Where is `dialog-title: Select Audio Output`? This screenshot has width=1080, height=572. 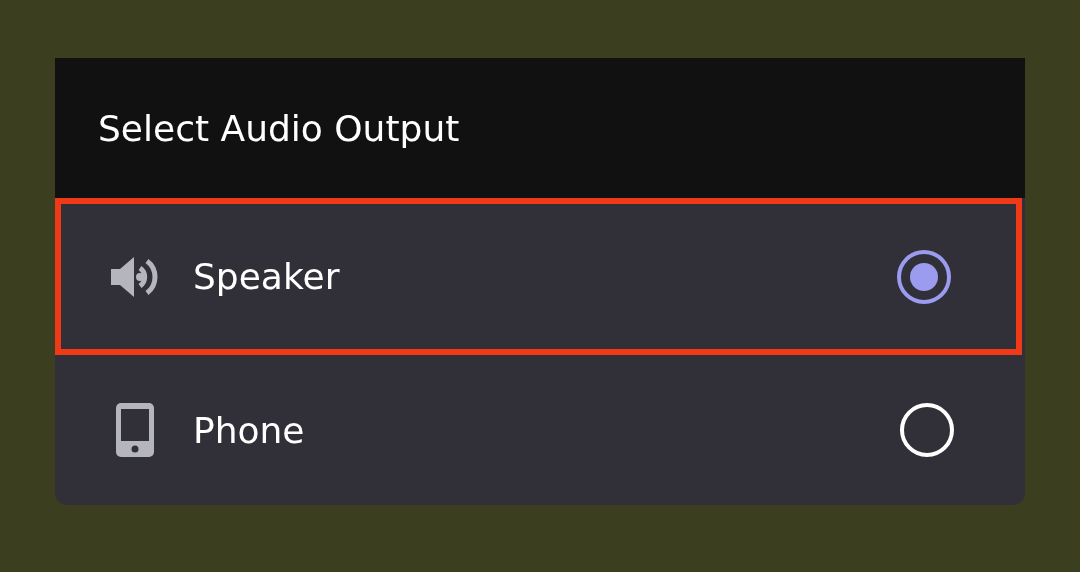 dialog-title: Select Audio Output is located at coordinates (279, 128).